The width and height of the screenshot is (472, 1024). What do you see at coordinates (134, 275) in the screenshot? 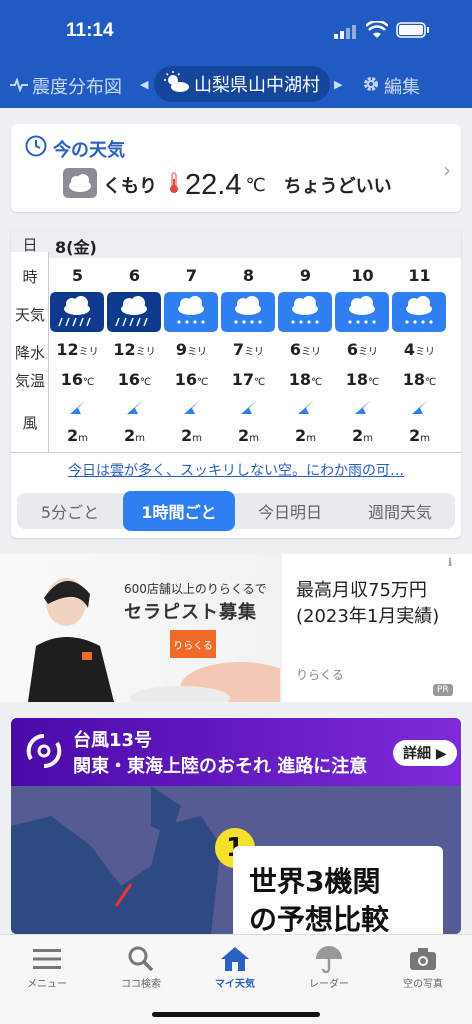
I see `hour-label: 6` at bounding box center [134, 275].